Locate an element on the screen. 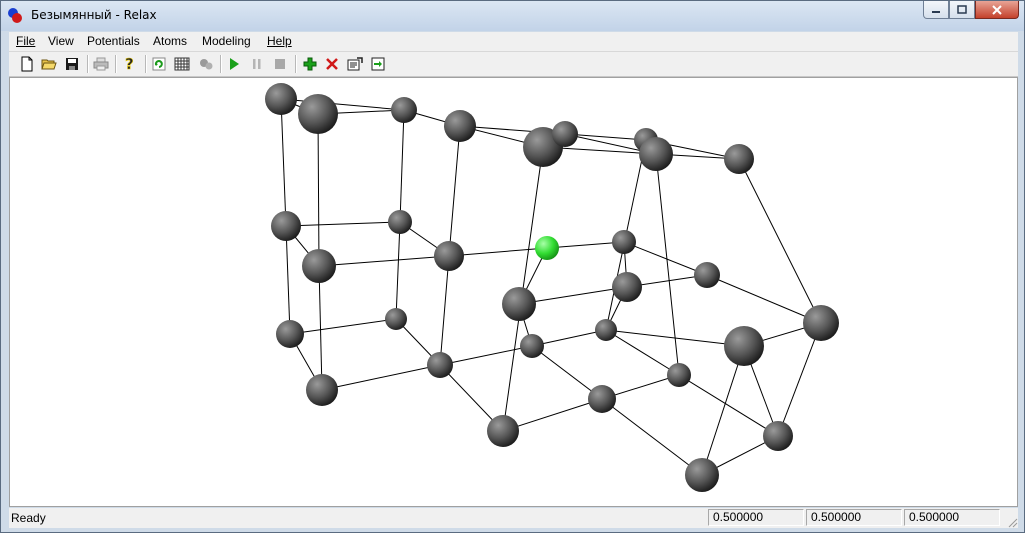  properties-button is located at coordinates (355, 64).